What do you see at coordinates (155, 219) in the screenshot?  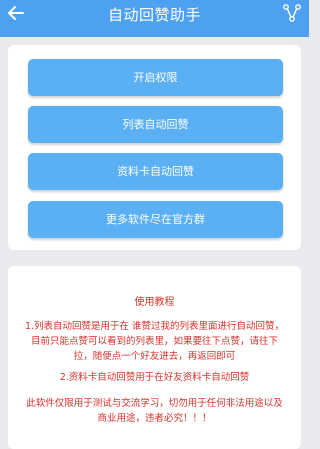 I see `more-software-button: 更多软件尽在官方群` at bounding box center [155, 219].